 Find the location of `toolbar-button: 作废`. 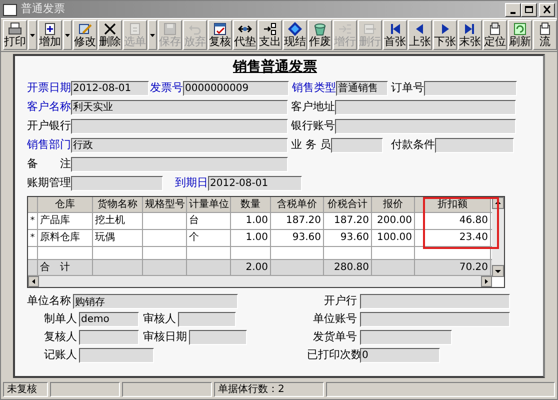

toolbar-button: 作废 is located at coordinates (320, 35).